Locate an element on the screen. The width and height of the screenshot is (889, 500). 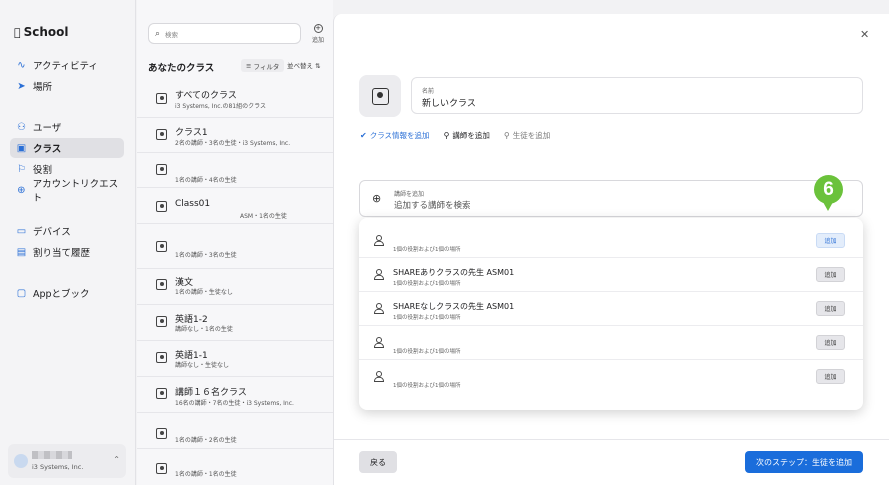
class-list-title: あなたのクラス is located at coordinates (181, 68).